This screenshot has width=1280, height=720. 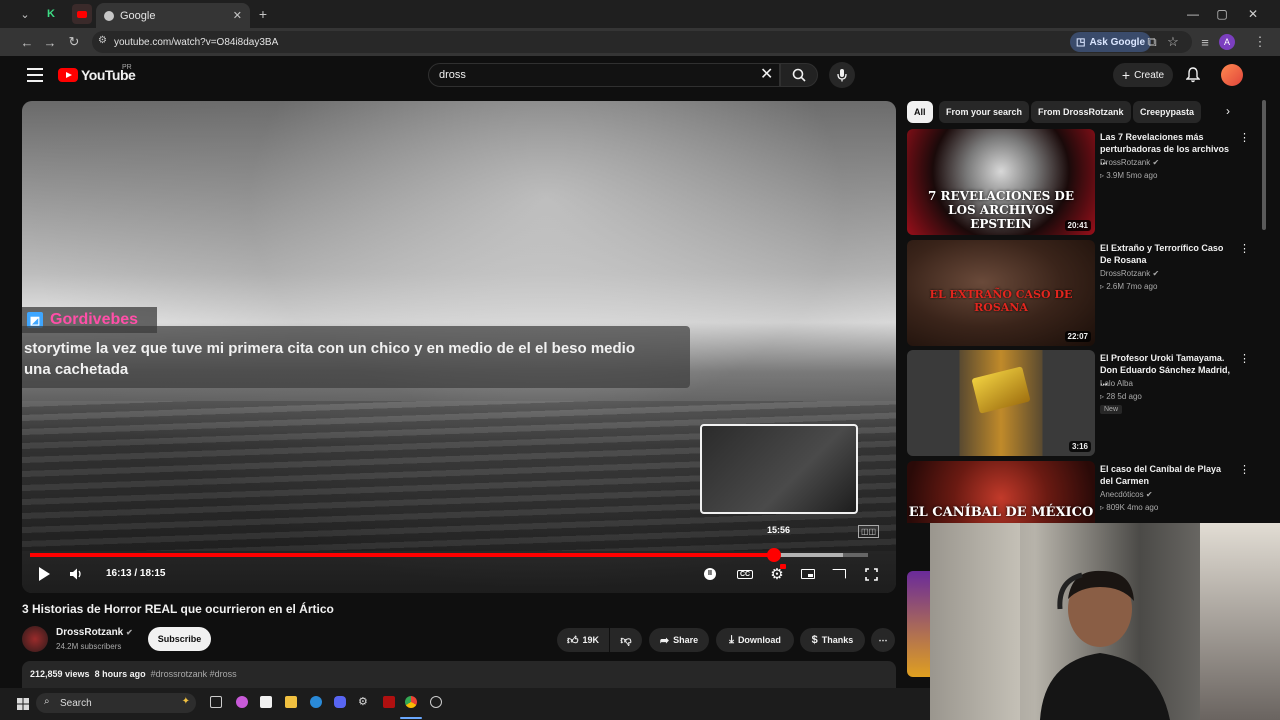 I want to click on recommendation-thumbnail: EL EXTRAÑO CASO DE ROSANA 22:07, so click(x=1001, y=293).